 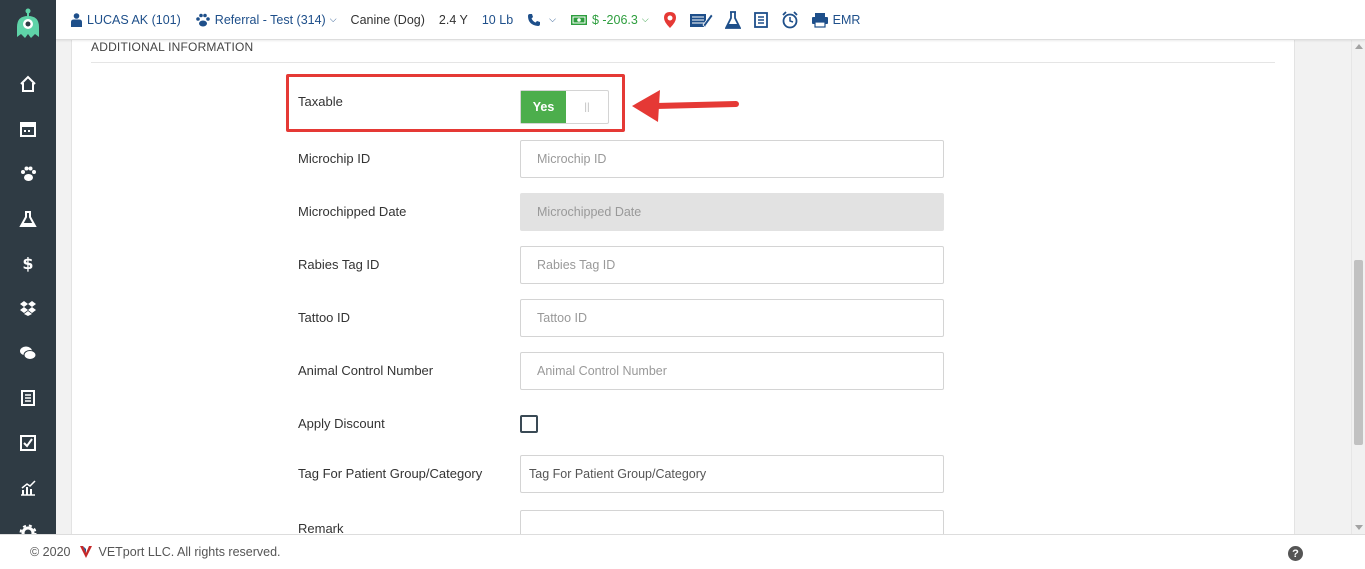 I want to click on taxable-label: Taxable, so click(x=320, y=101).